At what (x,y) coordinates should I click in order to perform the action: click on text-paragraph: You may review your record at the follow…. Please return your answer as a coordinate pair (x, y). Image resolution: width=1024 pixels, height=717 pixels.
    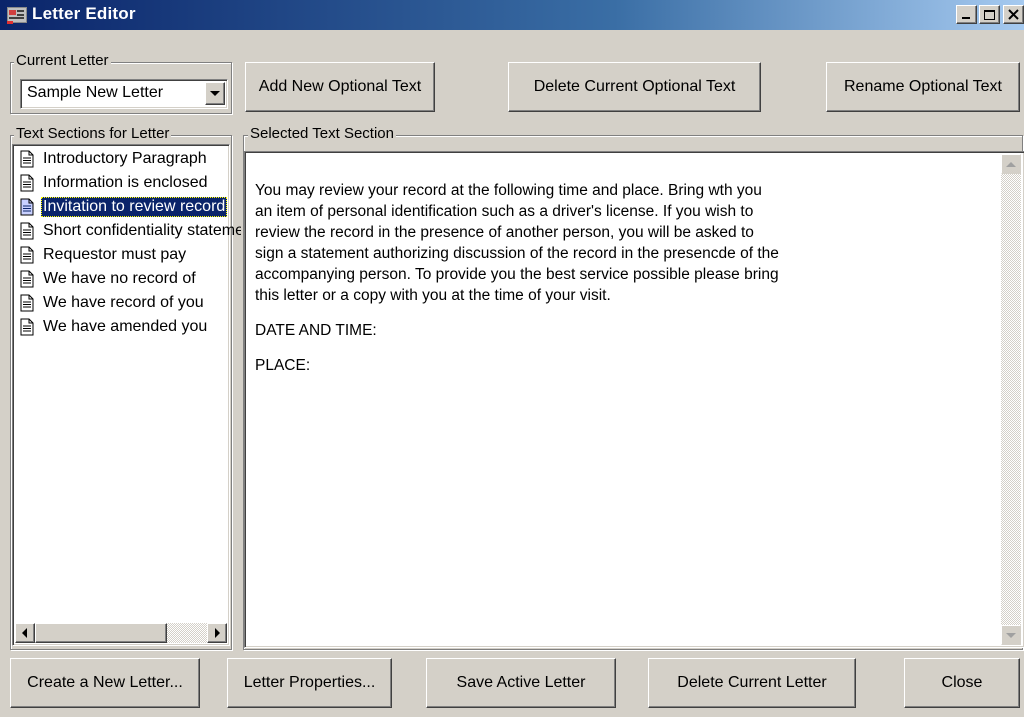
    Looking at the image, I should click on (517, 243).